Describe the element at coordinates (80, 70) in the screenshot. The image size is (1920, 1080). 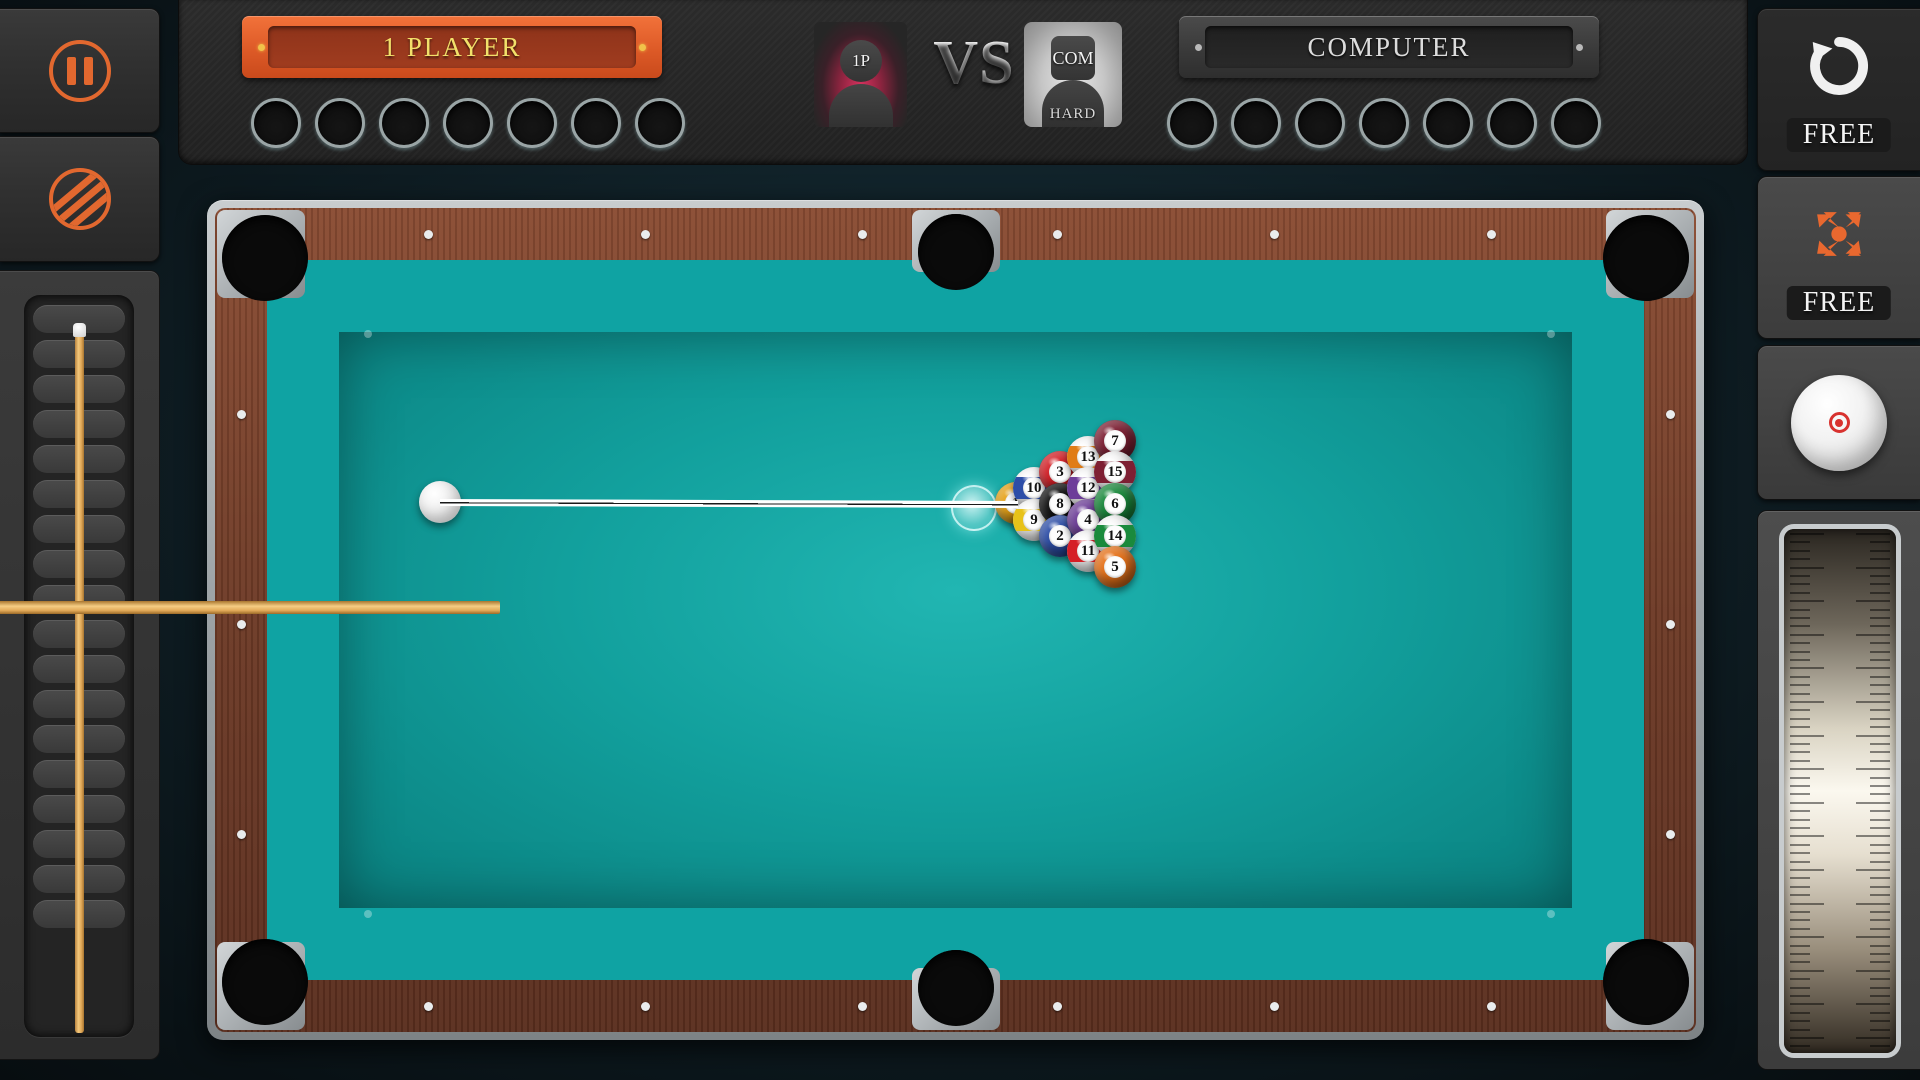
I see `pause-button` at that location.